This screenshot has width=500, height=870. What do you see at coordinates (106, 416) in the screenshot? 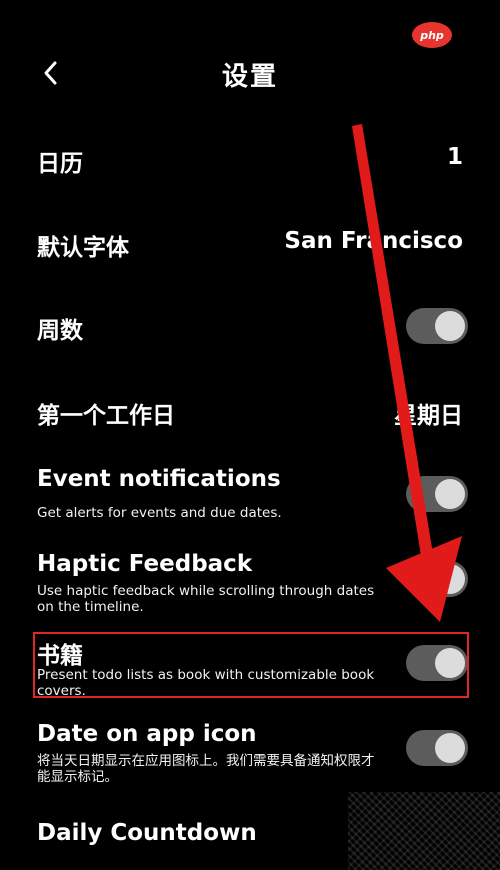
I see `setting-label: 第一个工作日` at bounding box center [106, 416].